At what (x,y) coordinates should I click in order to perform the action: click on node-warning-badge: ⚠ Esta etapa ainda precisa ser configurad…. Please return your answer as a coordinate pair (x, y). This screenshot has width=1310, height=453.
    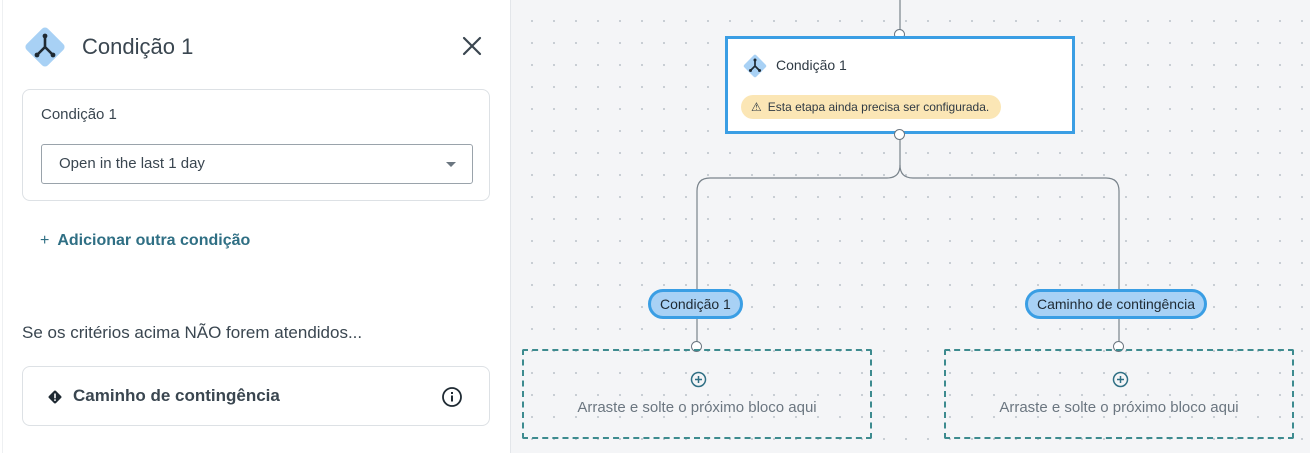
    Looking at the image, I should click on (871, 107).